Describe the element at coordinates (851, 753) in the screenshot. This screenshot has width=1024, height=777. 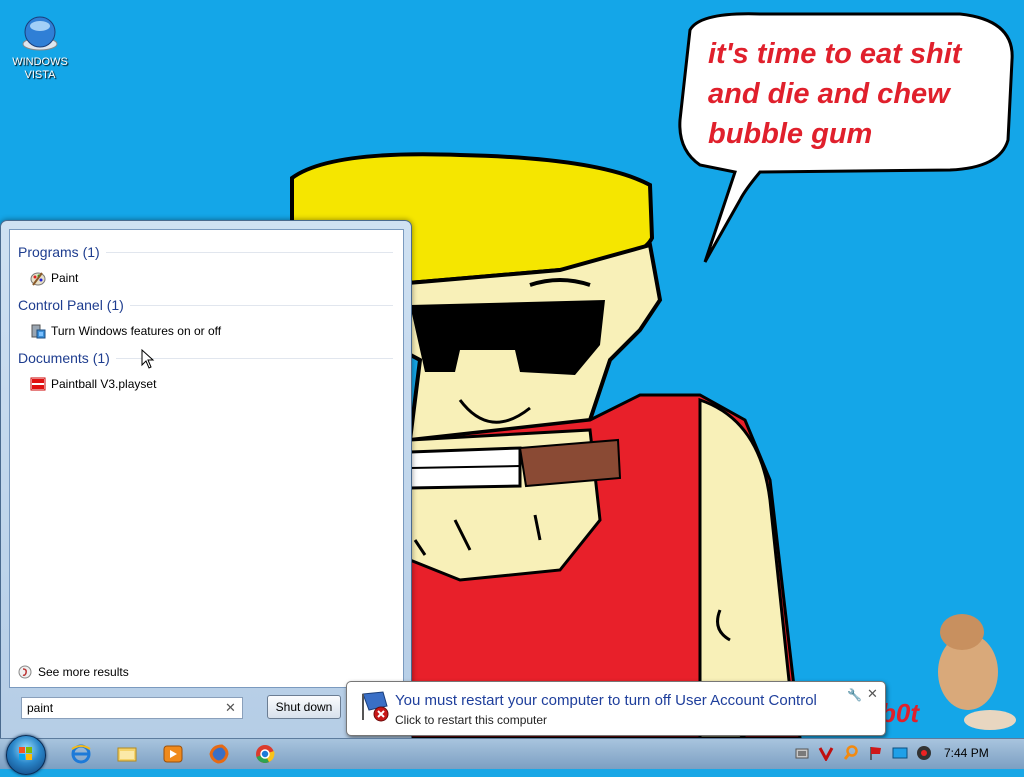
I see `search-tray-icon` at that location.